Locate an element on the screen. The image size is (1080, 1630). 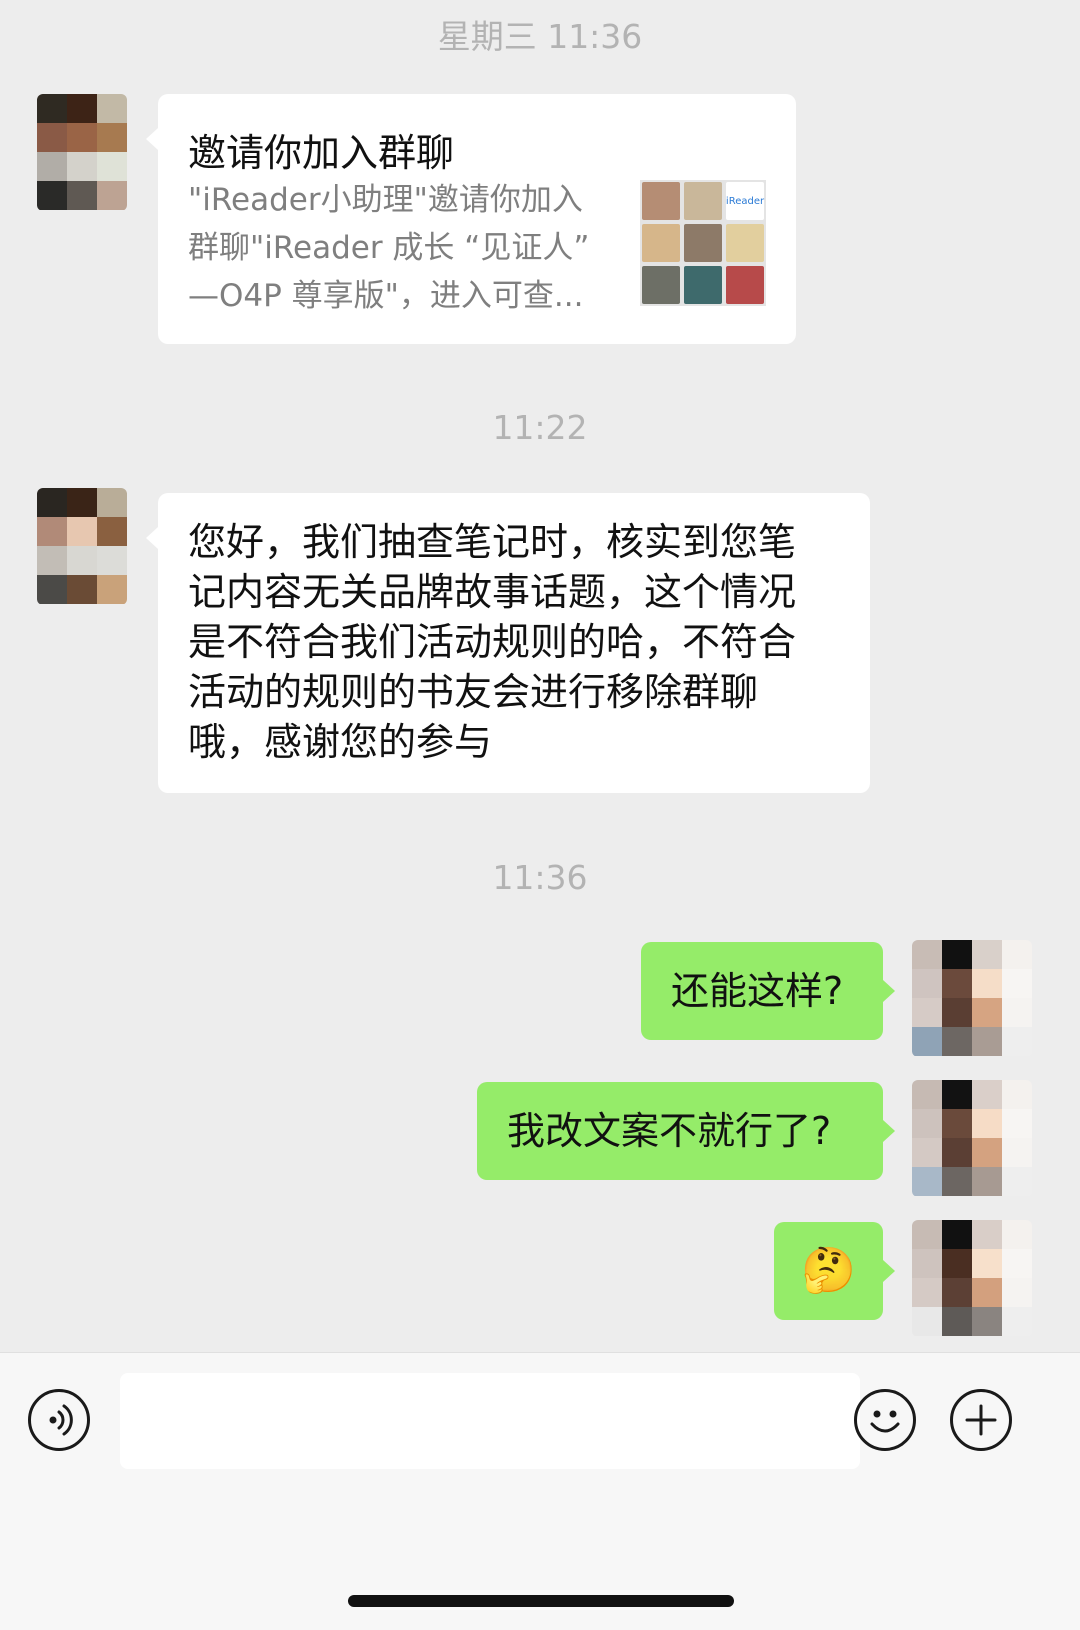
self-emoji-bubble: 🤔 is located at coordinates (834, 1271).